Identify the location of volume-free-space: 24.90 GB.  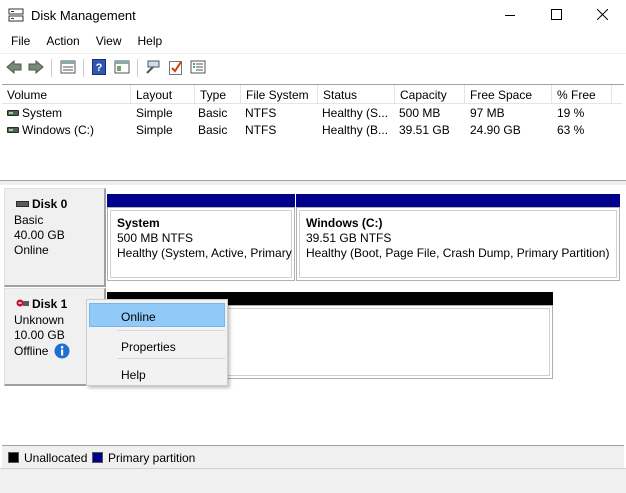
(495, 130).